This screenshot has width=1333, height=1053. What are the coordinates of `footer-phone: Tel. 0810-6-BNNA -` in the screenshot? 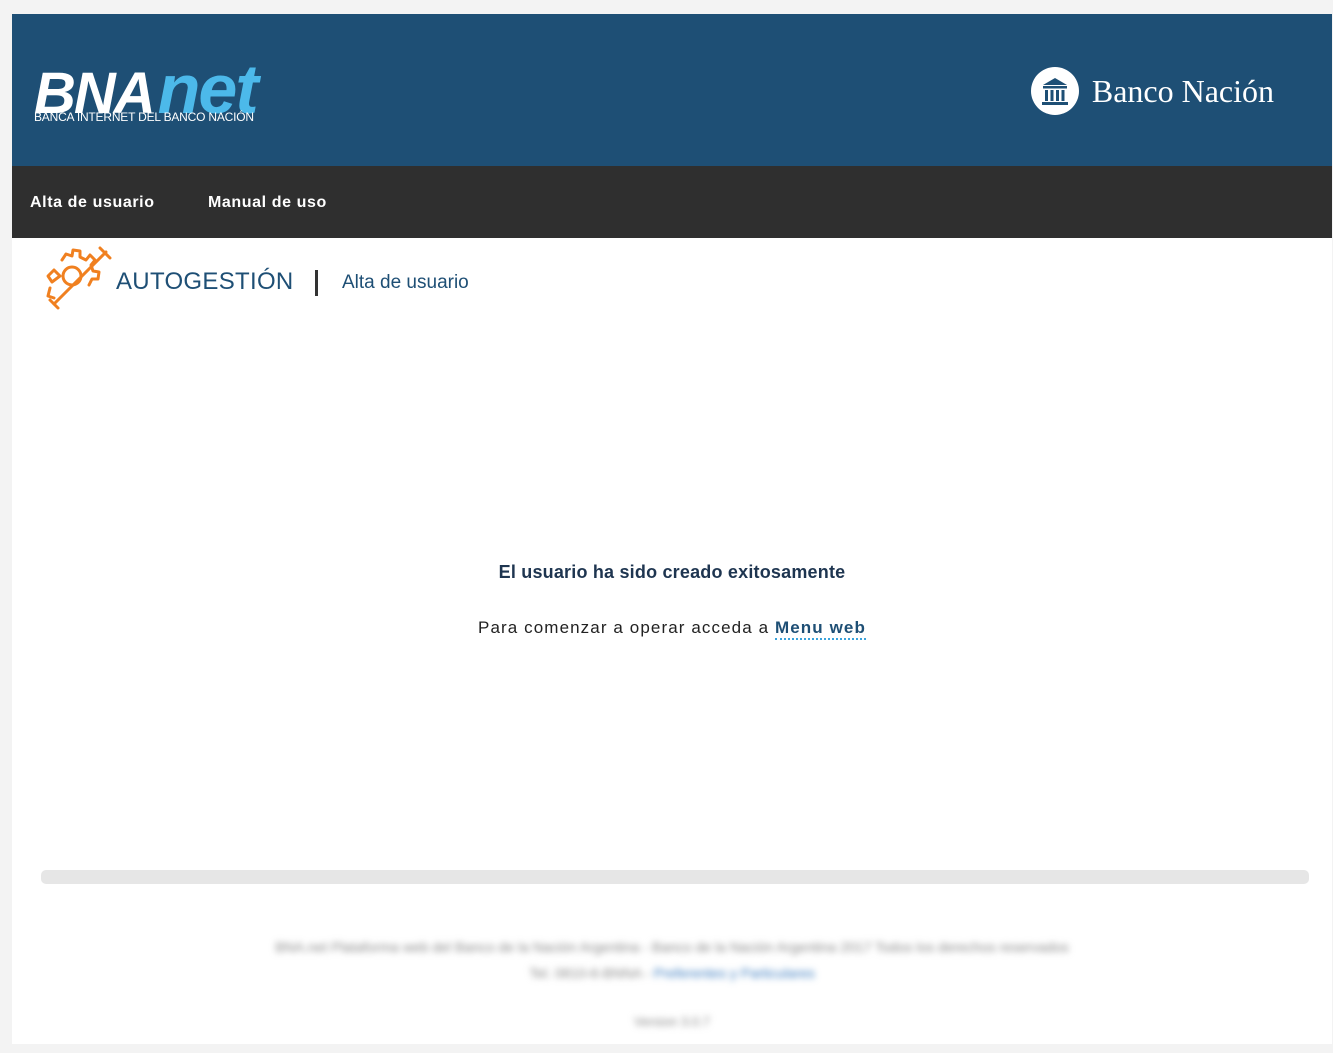 It's located at (591, 973).